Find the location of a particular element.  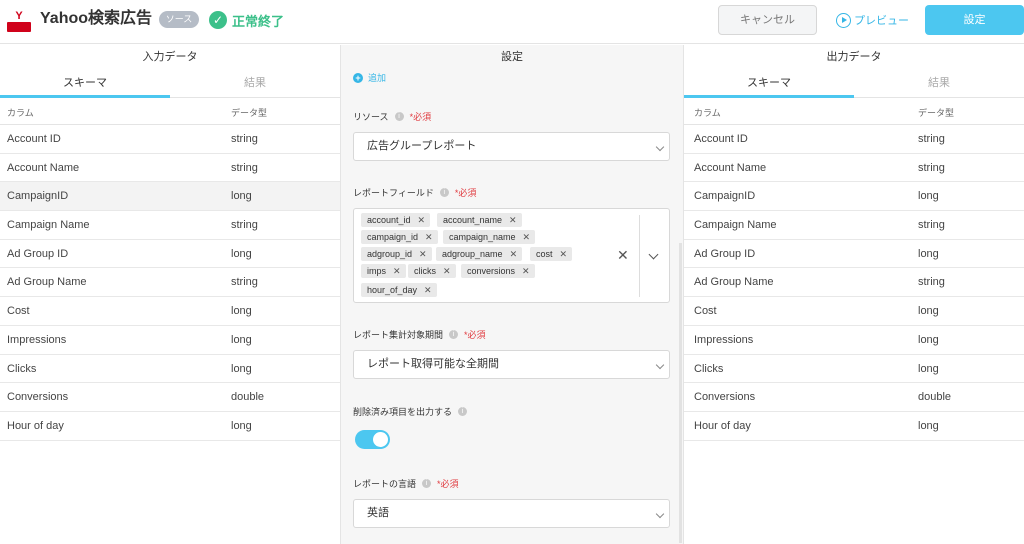

label-text: レポート集計対象期間 is located at coordinates (398, 335).